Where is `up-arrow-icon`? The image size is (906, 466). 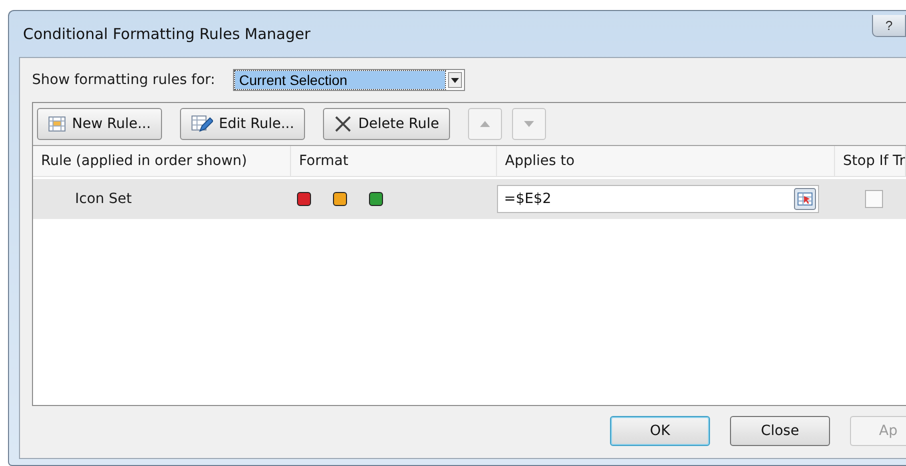 up-arrow-icon is located at coordinates (485, 124).